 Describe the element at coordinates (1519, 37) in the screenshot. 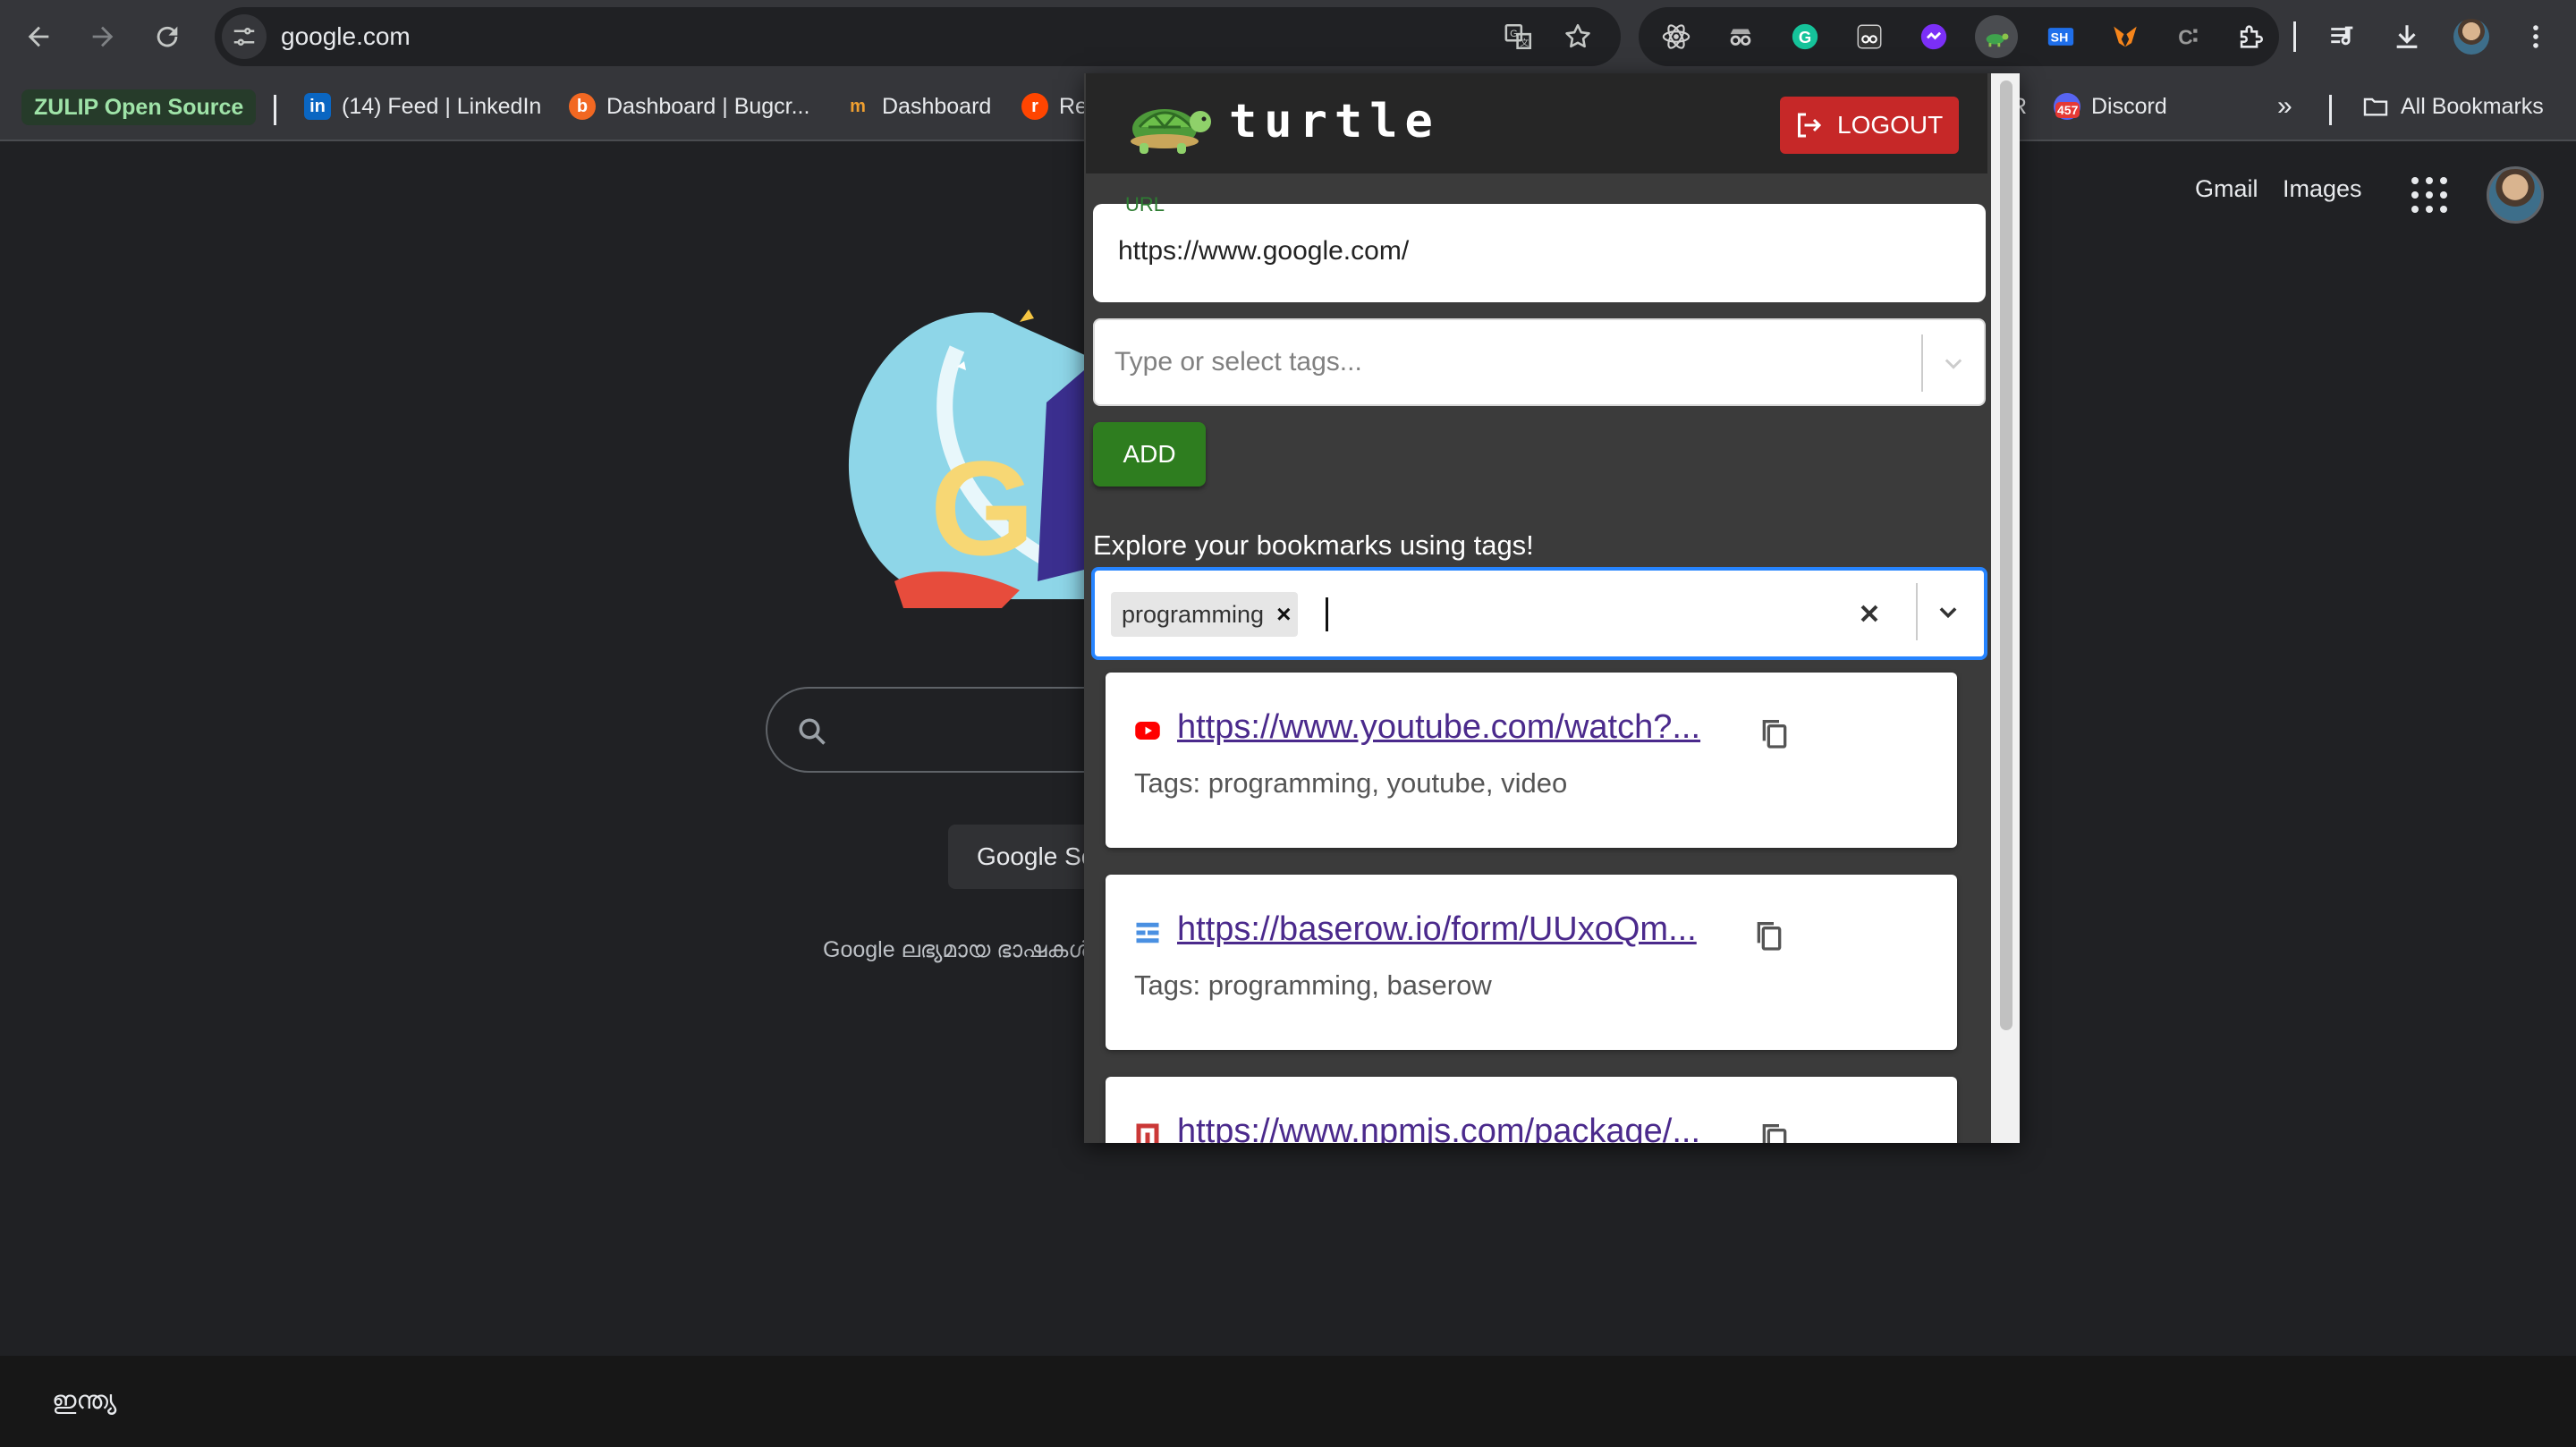

I see `translate-icon: G文` at that location.